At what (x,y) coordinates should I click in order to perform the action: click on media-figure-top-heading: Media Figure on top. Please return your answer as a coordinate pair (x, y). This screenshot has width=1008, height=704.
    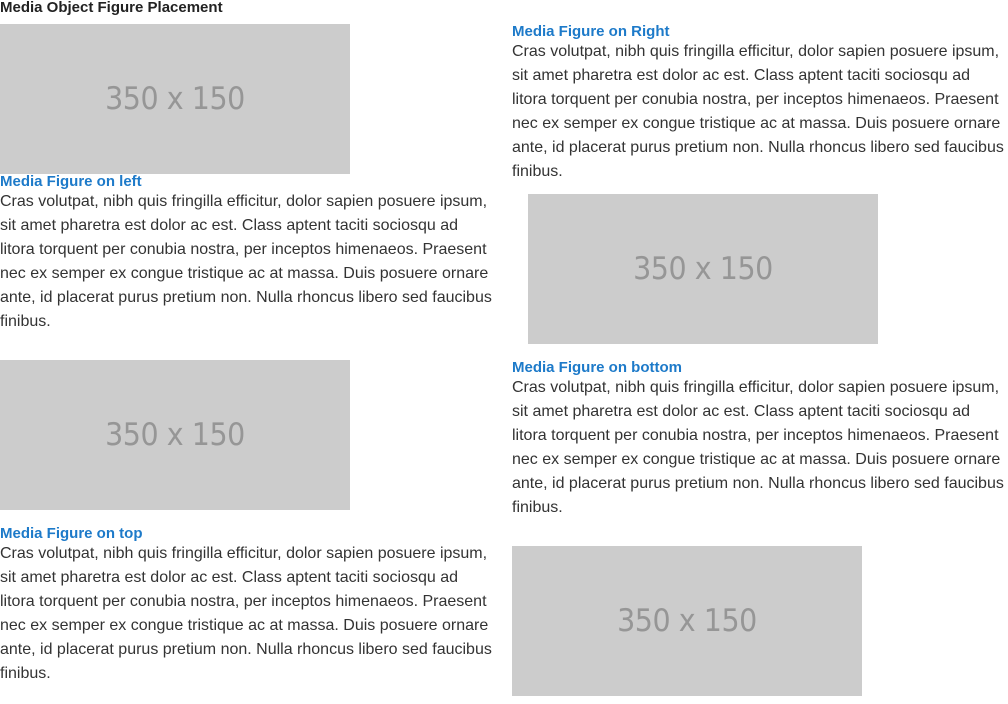
    Looking at the image, I should click on (71, 533).